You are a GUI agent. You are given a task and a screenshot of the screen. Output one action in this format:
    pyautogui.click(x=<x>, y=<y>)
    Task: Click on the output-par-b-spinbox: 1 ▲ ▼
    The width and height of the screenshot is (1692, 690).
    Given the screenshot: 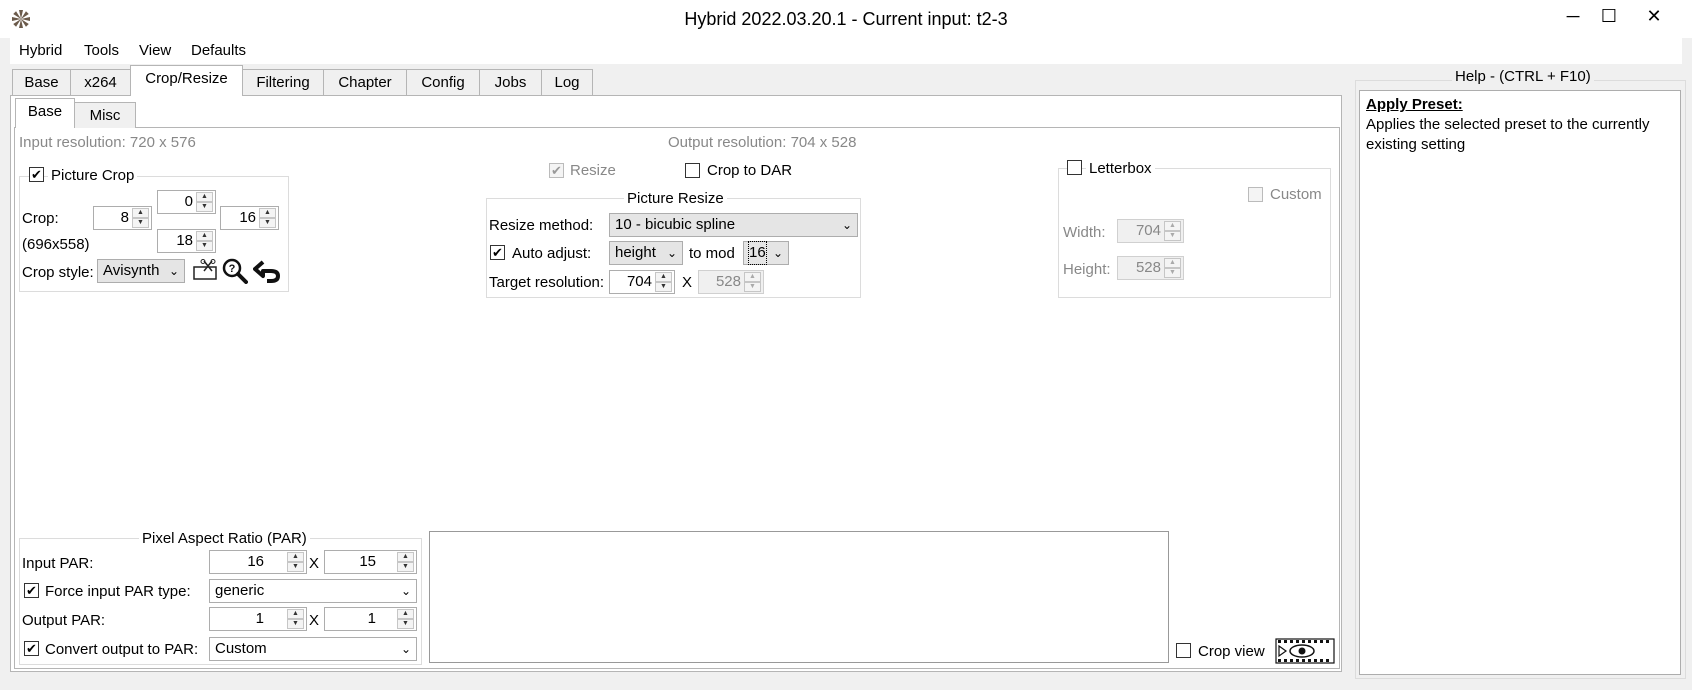 What is the action you would take?
    pyautogui.click(x=370, y=619)
    